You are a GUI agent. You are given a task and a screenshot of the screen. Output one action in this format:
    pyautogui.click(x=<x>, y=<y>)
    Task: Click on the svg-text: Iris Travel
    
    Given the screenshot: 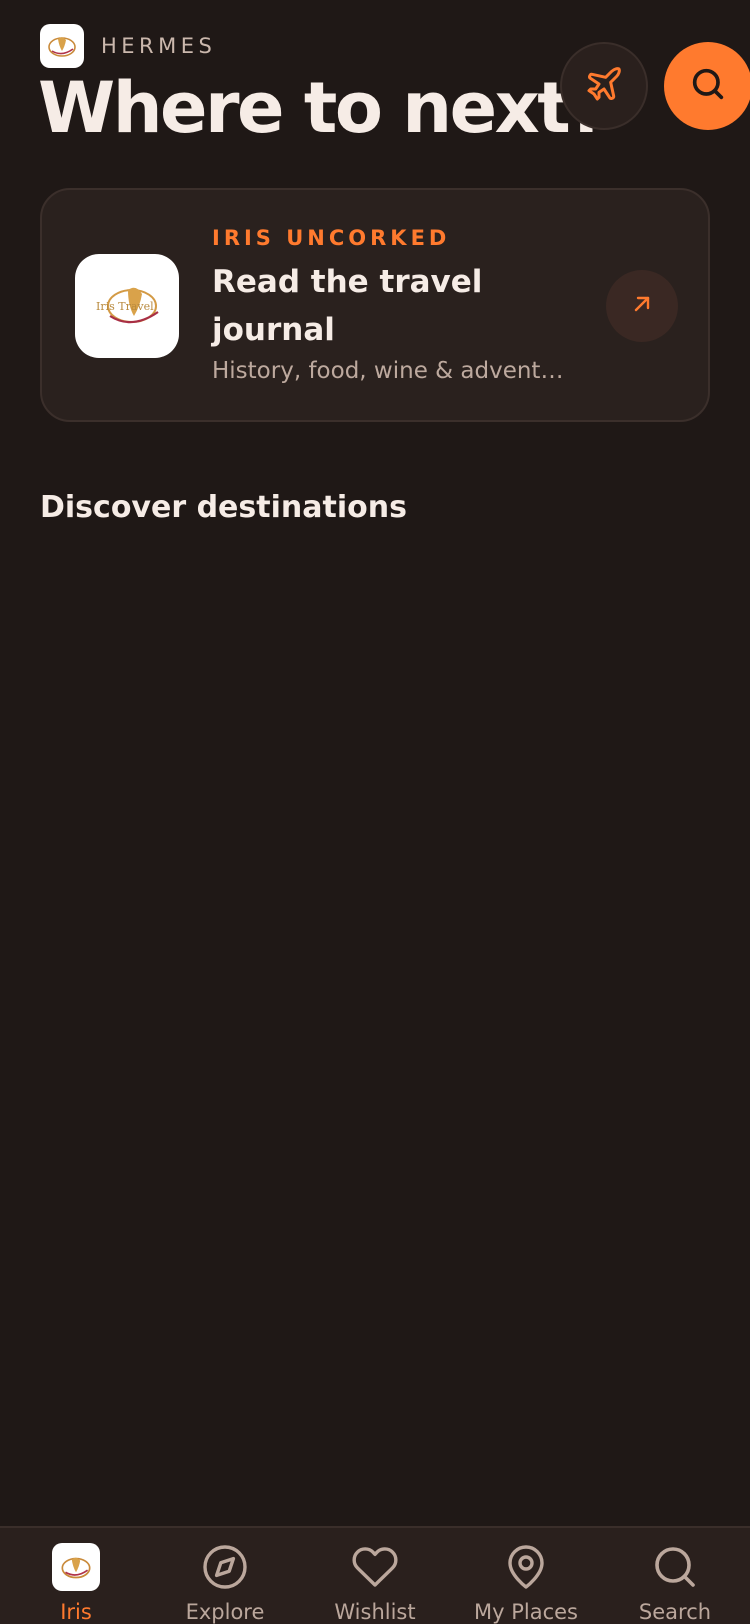 What is the action you would take?
    pyautogui.click(x=125, y=306)
    